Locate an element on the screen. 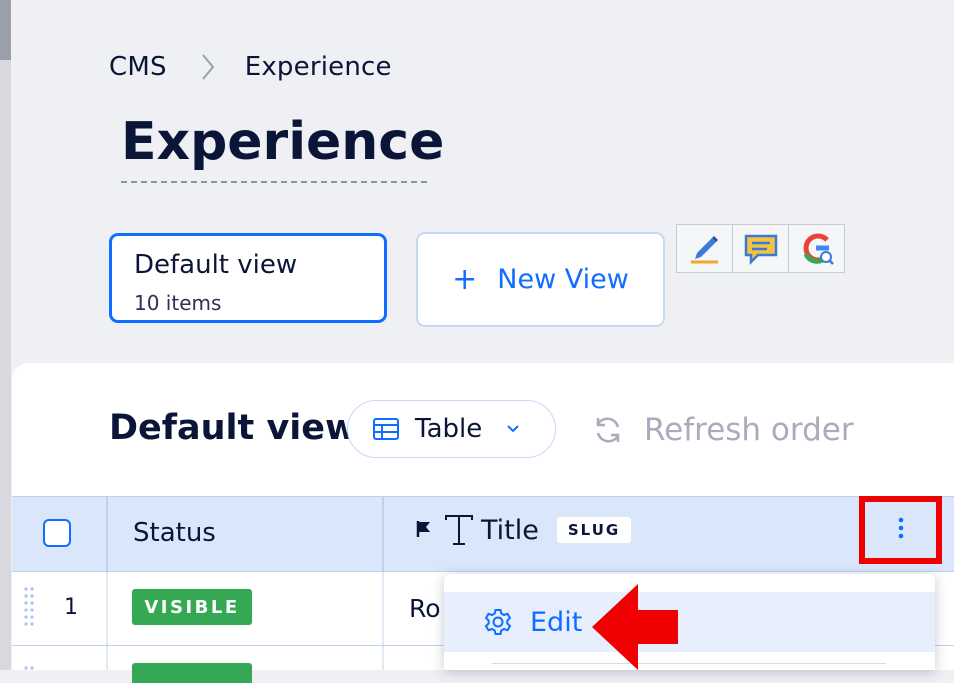  view-item-count: 10 items is located at coordinates (178, 303).